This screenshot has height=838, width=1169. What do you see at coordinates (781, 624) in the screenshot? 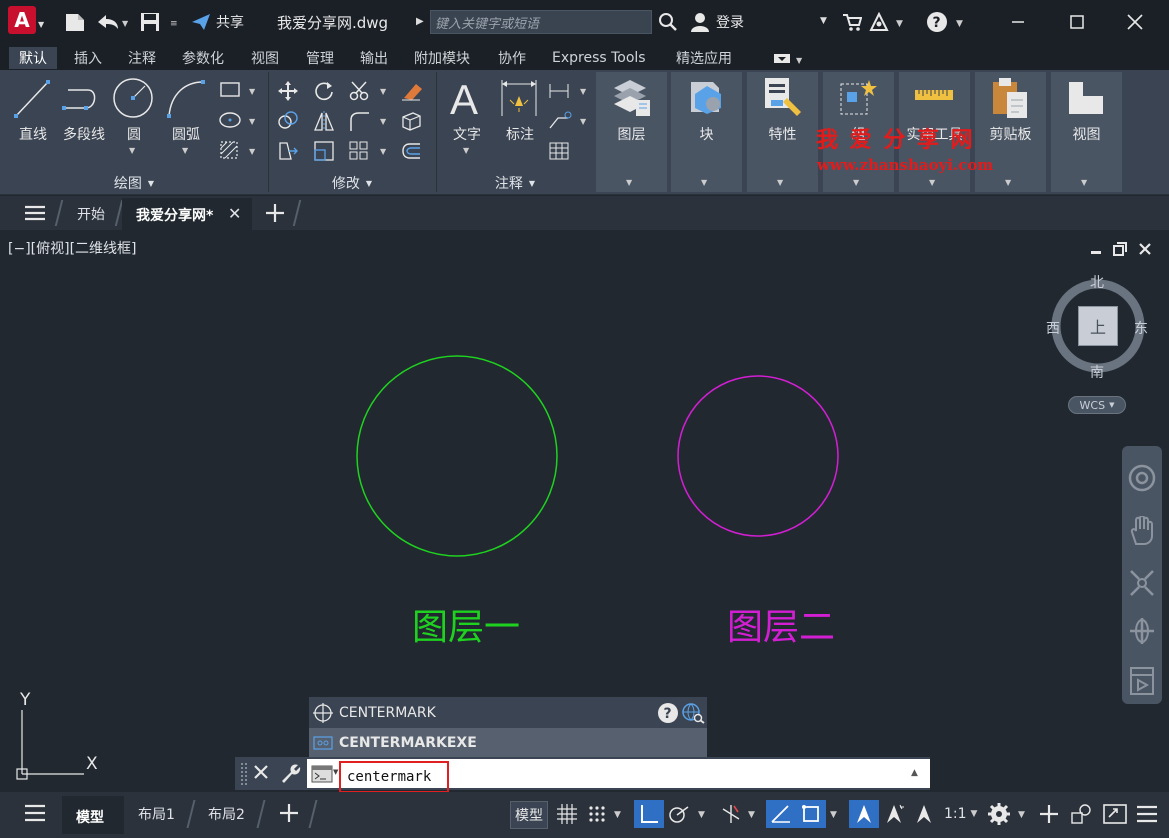
I see `layer2-text: 图层二` at bounding box center [781, 624].